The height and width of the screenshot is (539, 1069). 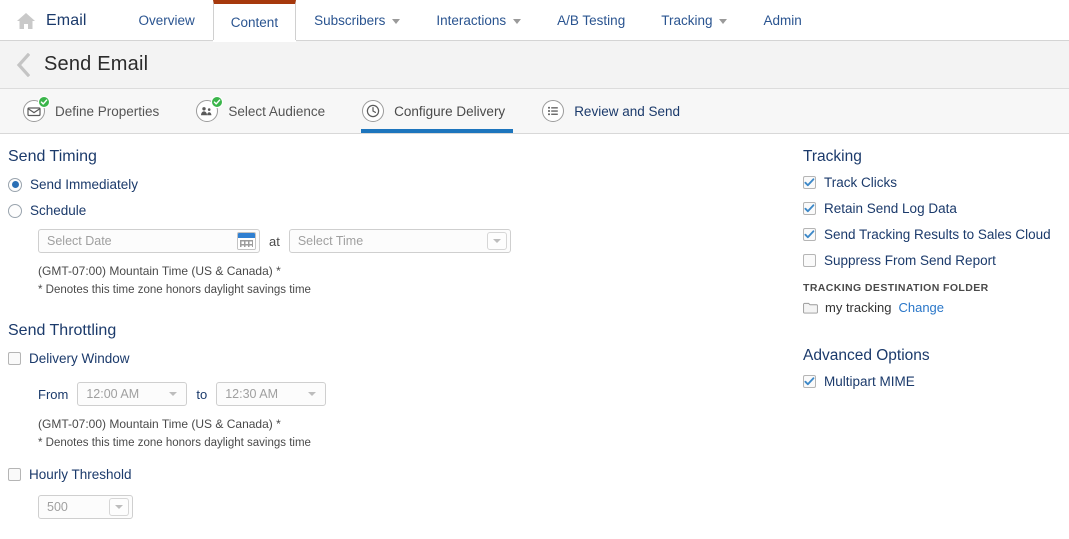 I want to click on tracking-folder-name: my tracking, so click(x=858, y=307).